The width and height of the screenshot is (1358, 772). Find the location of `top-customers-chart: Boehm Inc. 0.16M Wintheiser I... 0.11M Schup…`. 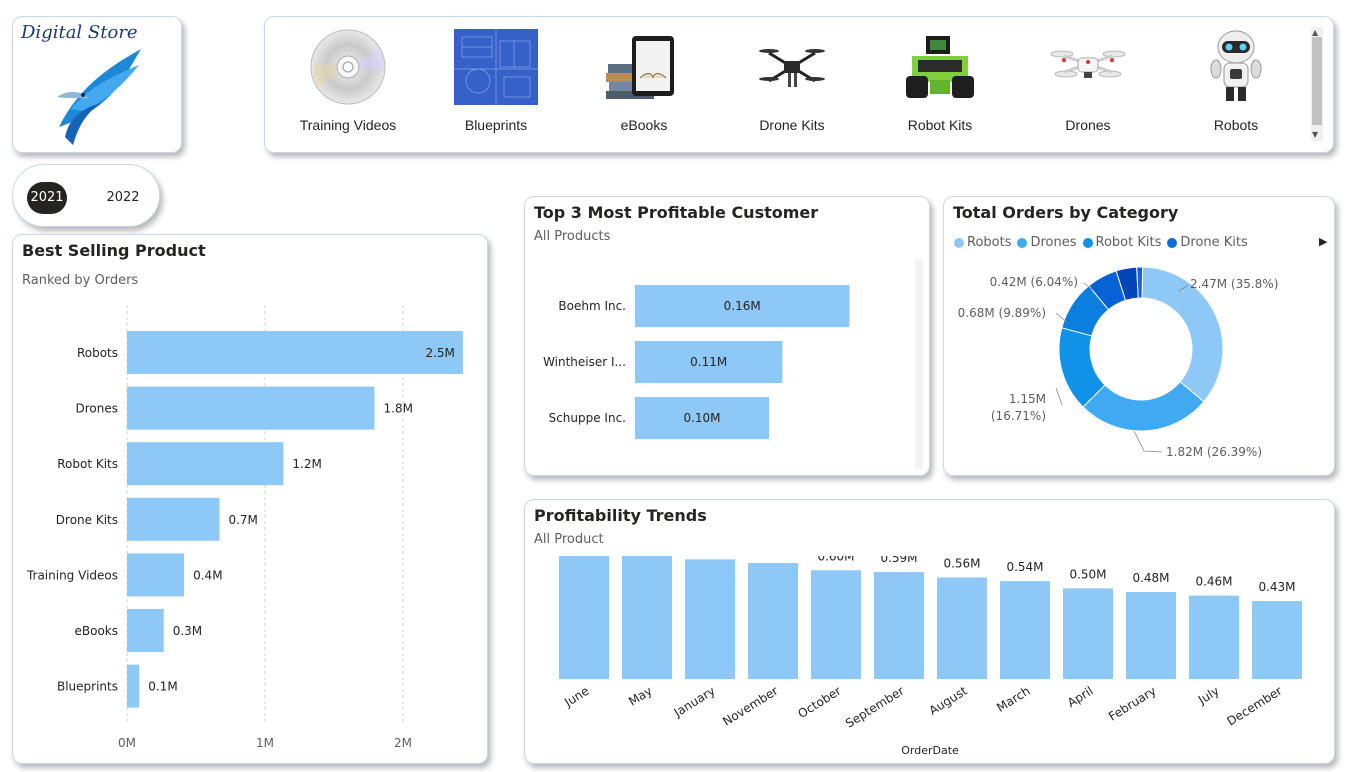

top-customers-chart: Boehm Inc. 0.16M Wintheiser I... 0.11M Schup… is located at coordinates (696, 362).